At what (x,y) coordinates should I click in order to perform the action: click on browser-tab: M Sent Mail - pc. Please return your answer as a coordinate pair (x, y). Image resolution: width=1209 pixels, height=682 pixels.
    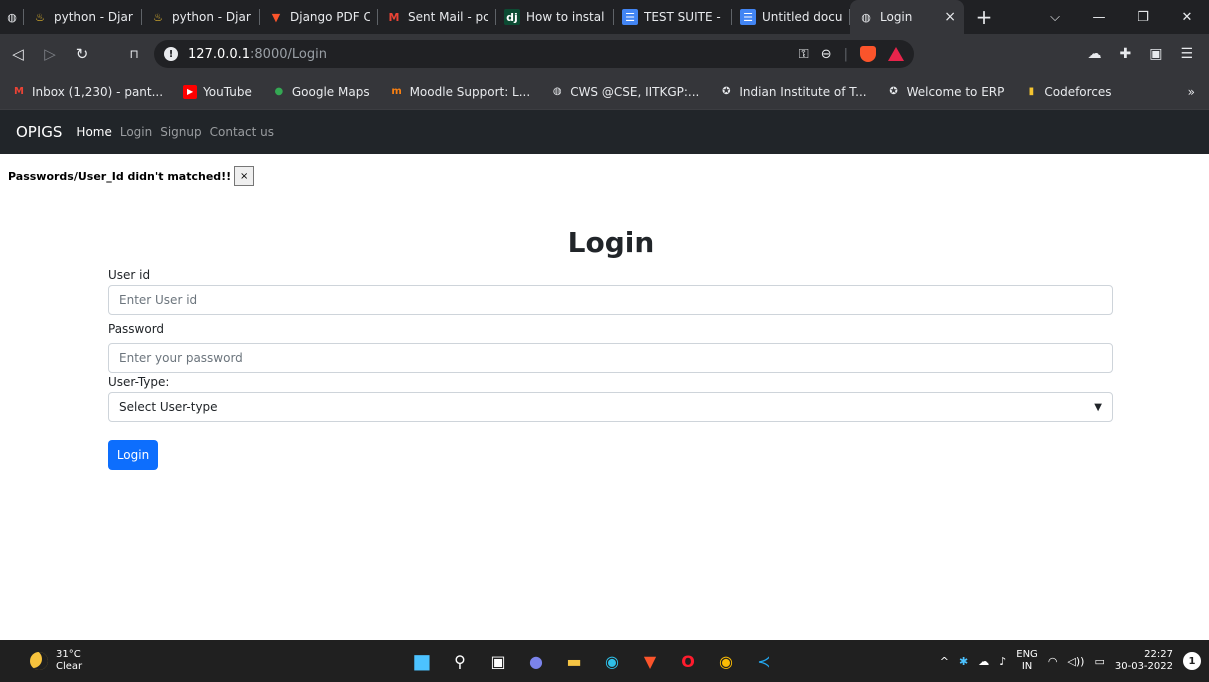
    Looking at the image, I should click on (437, 17).